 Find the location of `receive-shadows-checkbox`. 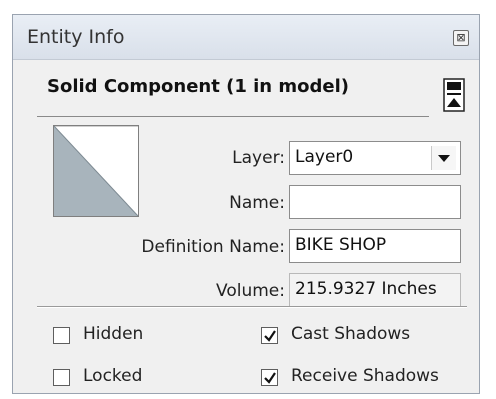

receive-shadows-checkbox is located at coordinates (269, 377).